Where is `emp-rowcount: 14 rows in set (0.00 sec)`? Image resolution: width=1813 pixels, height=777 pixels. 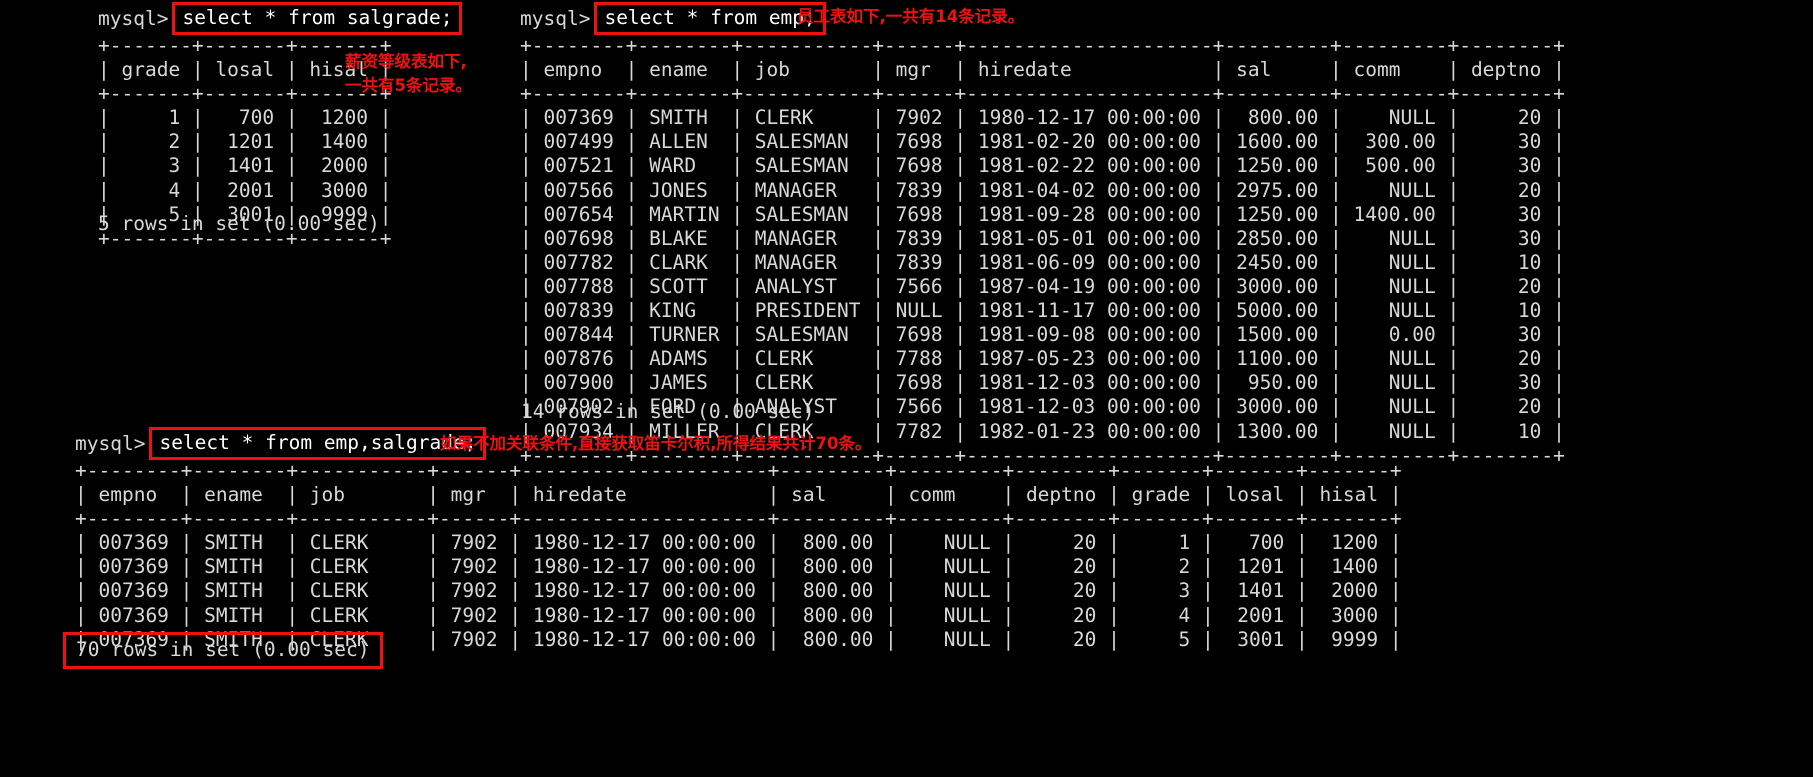
emp-rowcount: 14 rows in set (0.00 sec) is located at coordinates (668, 411).